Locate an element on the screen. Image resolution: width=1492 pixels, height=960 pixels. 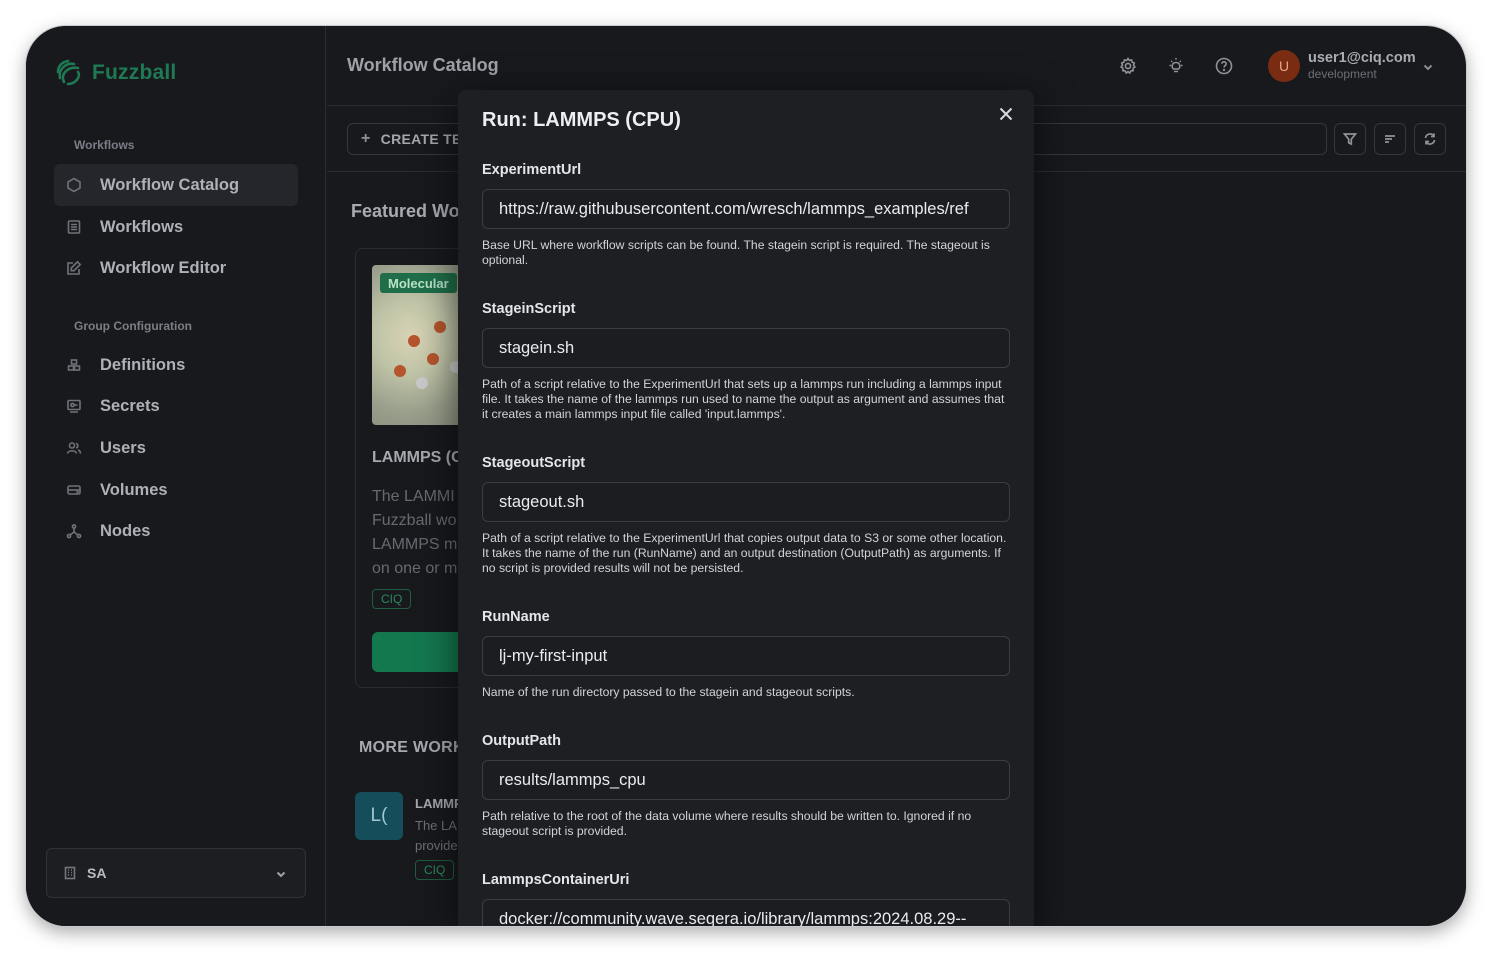
sidebar-item-definitions: Definitions is located at coordinates (176, 365).